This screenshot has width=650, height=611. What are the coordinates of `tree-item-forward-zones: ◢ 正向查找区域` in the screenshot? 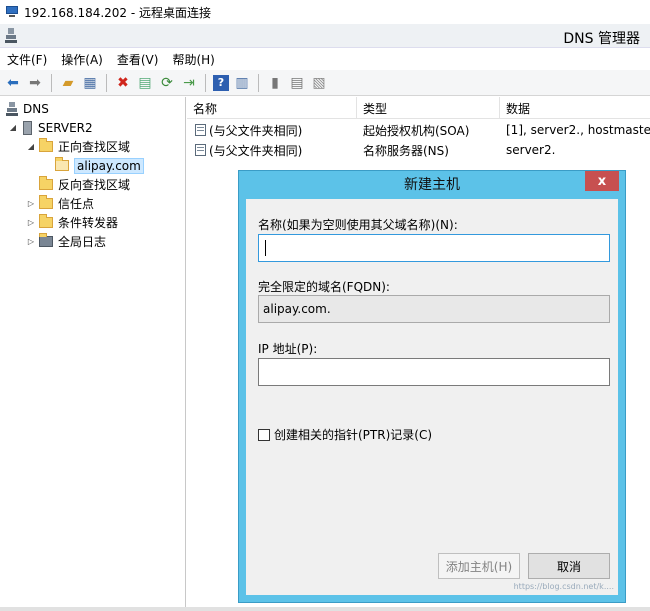 It's located at (78, 146).